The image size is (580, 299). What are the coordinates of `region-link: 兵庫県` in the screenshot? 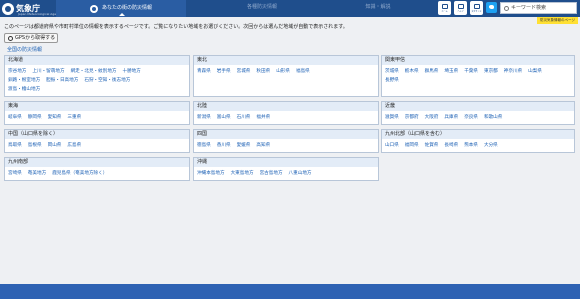 It's located at (451, 117).